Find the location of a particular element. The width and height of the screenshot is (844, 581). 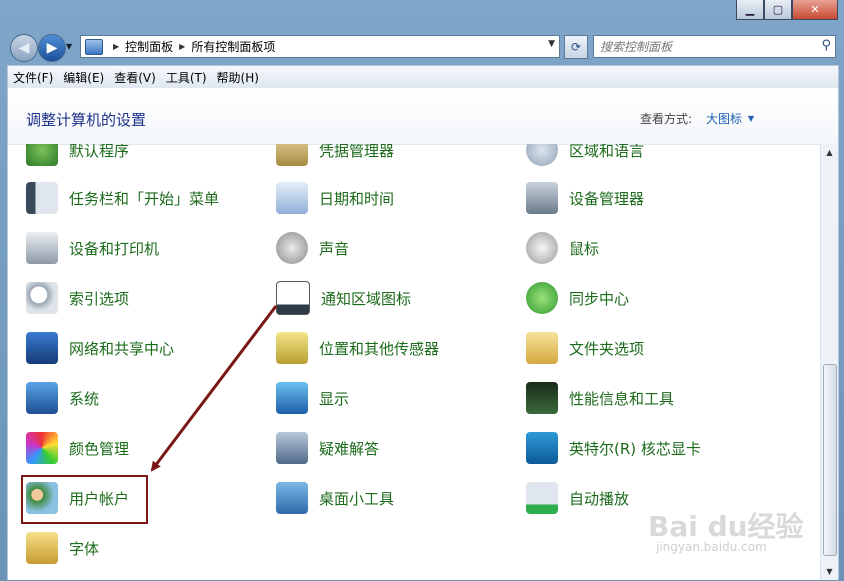

content-header: 调整计算机的设置 查看方式: 大图标 ▼ is located at coordinates (423, 116).